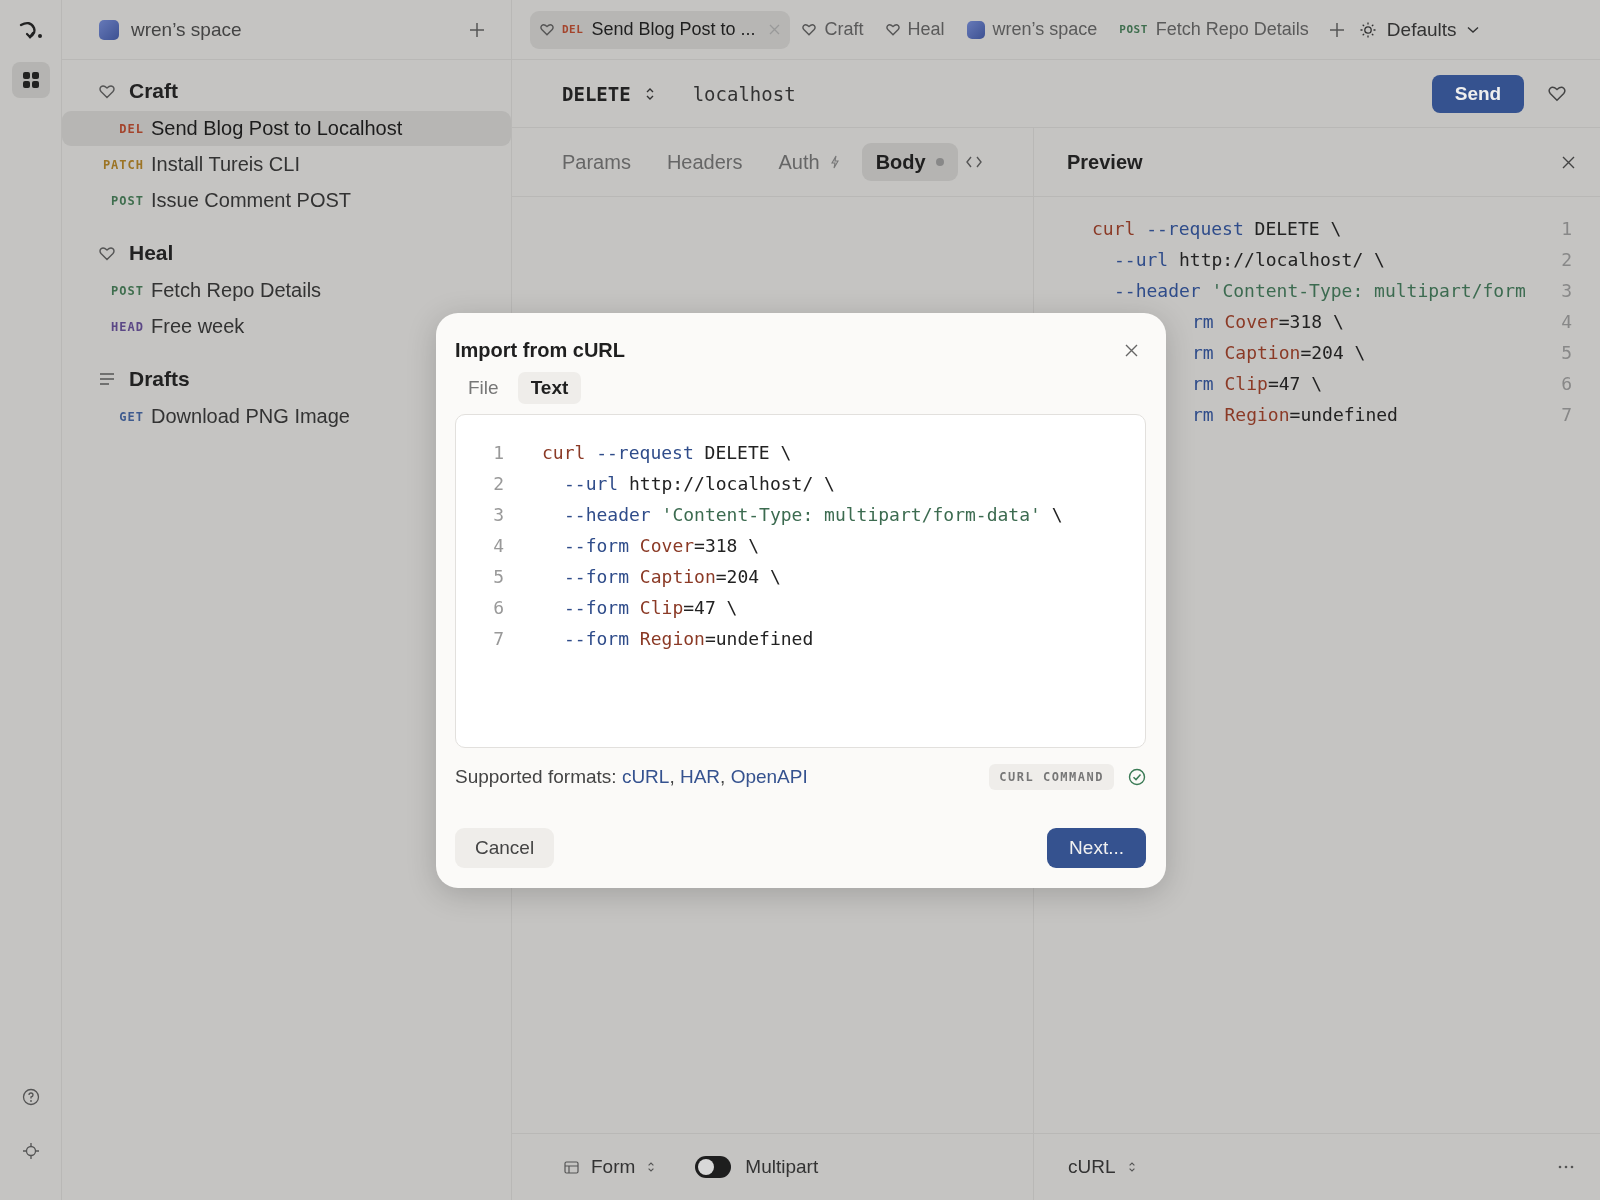 This screenshot has height=1200, width=1600. What do you see at coordinates (782, 1167) in the screenshot?
I see `multipart-label: Multipart` at bounding box center [782, 1167].